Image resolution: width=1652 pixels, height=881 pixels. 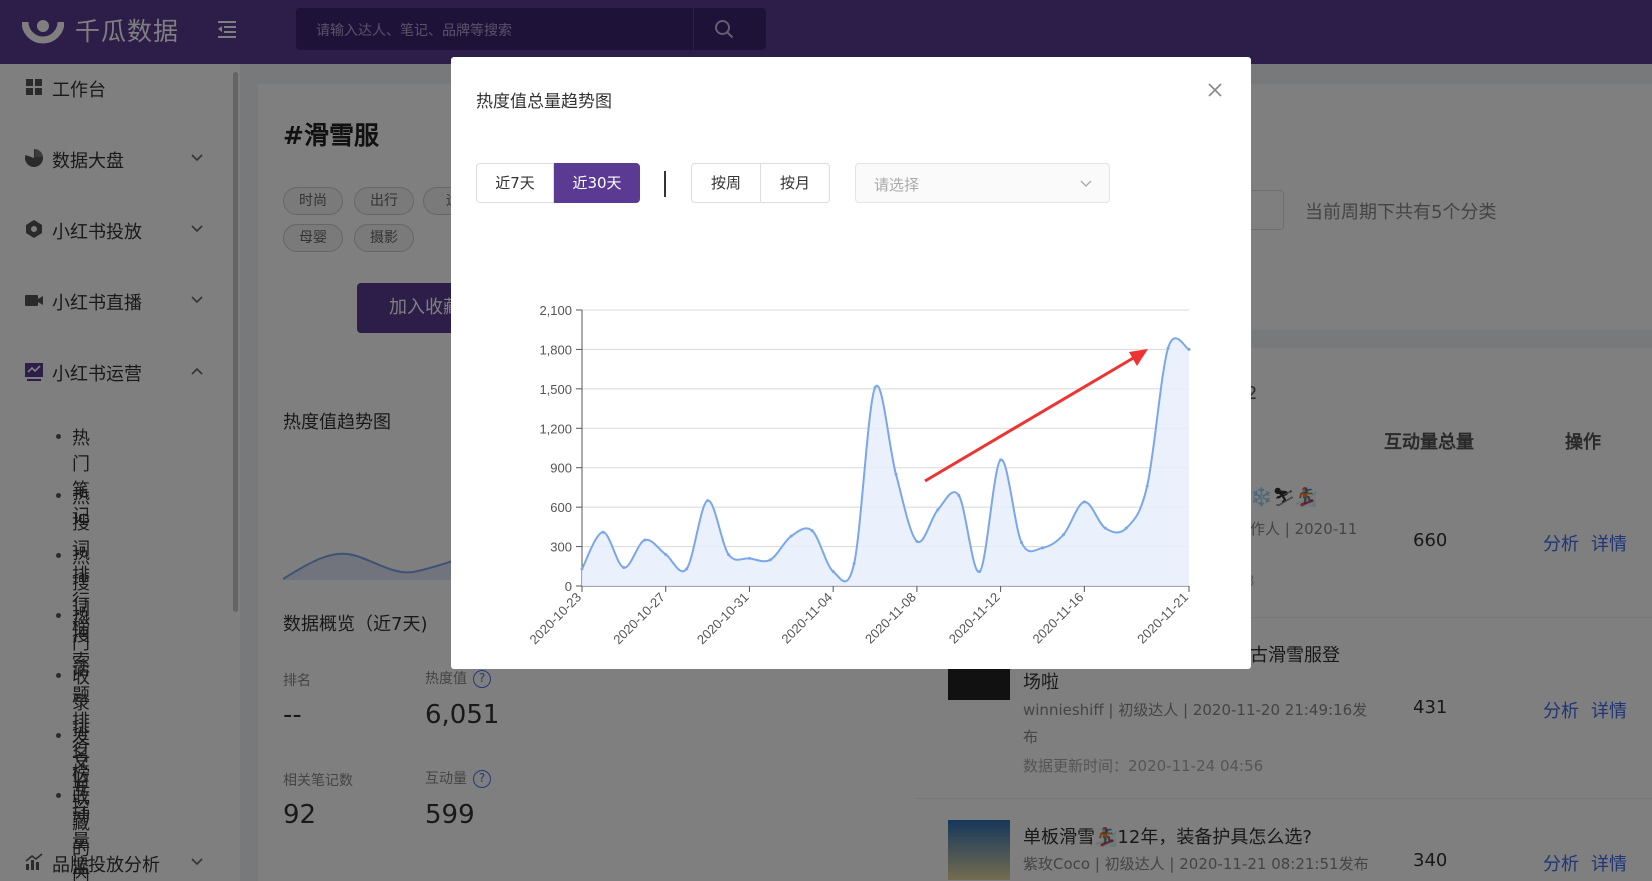 What do you see at coordinates (555, 349) in the screenshot?
I see `y-tick-label: 1,800` at bounding box center [555, 349].